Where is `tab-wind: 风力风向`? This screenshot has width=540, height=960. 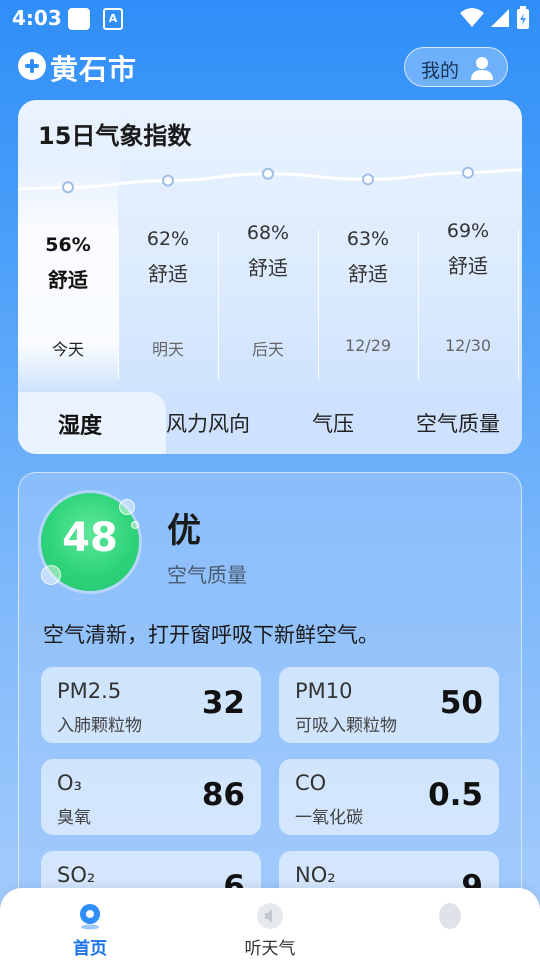
tab-wind: 风力风向 is located at coordinates (208, 423).